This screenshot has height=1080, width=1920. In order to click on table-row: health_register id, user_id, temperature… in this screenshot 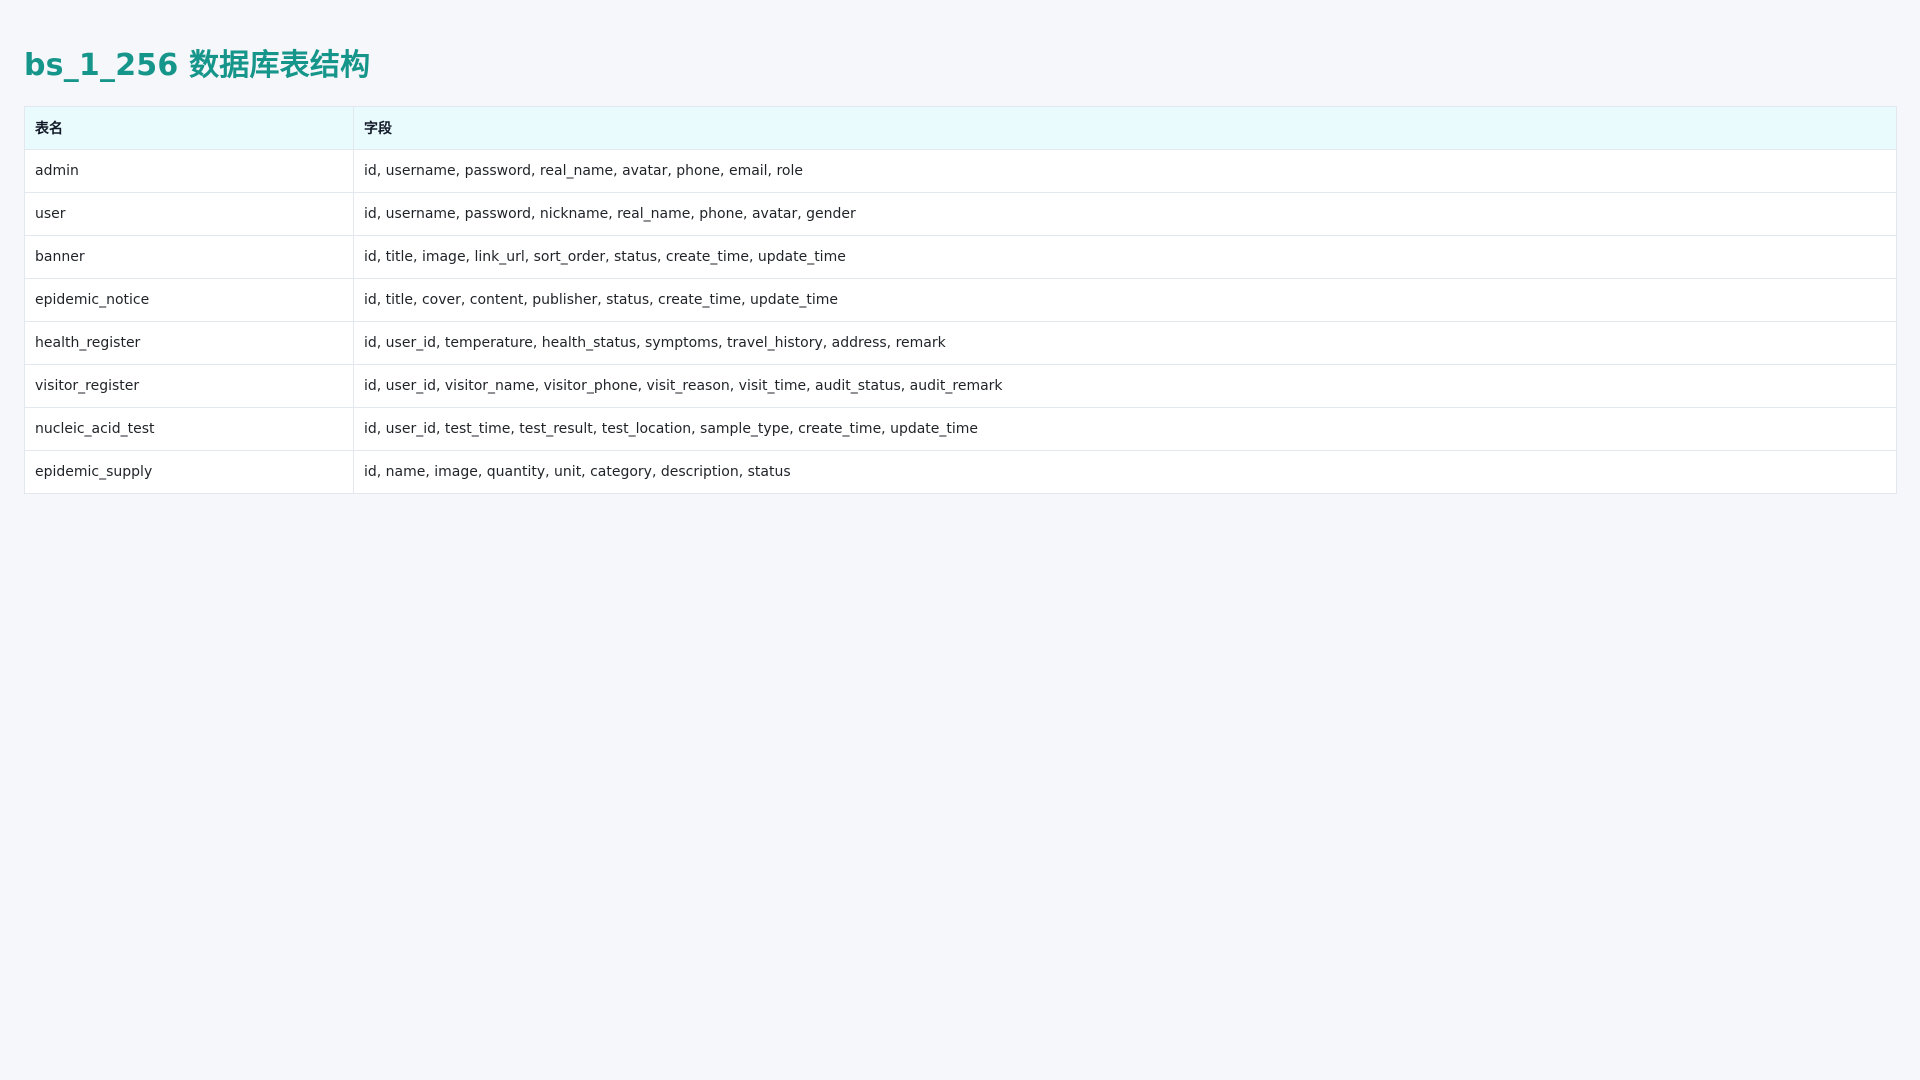, I will do `click(960, 343)`.